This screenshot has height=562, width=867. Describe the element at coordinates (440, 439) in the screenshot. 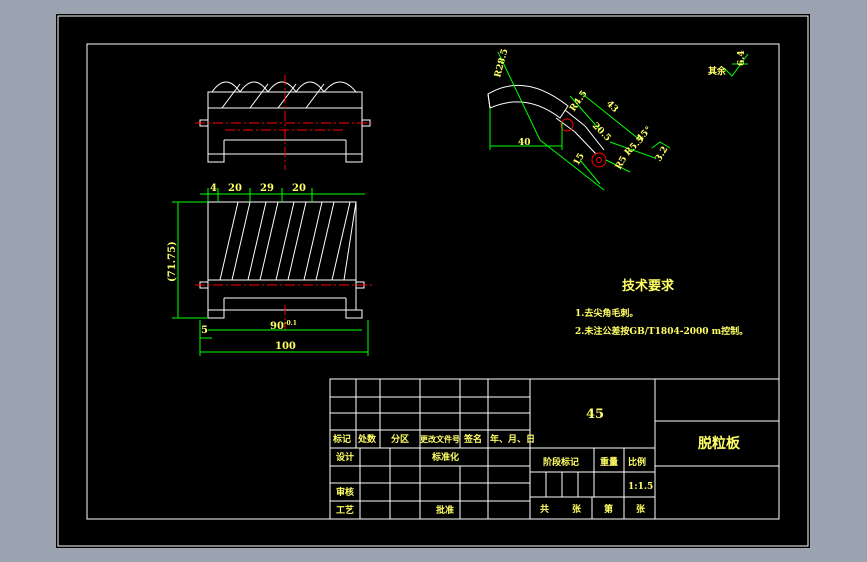

I see `header-change-doc: 更改文件号` at that location.